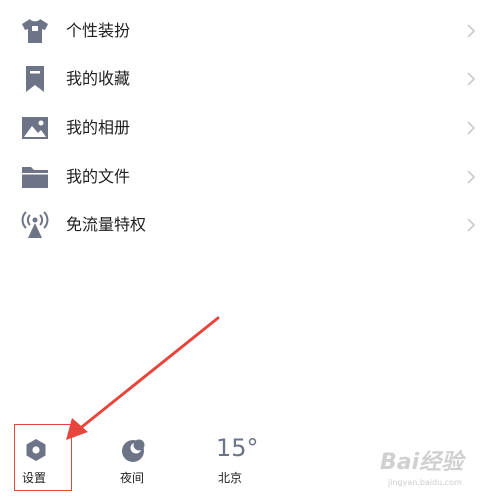 This screenshot has width=500, height=501. What do you see at coordinates (250, 128) in the screenshot?
I see `menu-item-photo-album: 我的相册` at bounding box center [250, 128].